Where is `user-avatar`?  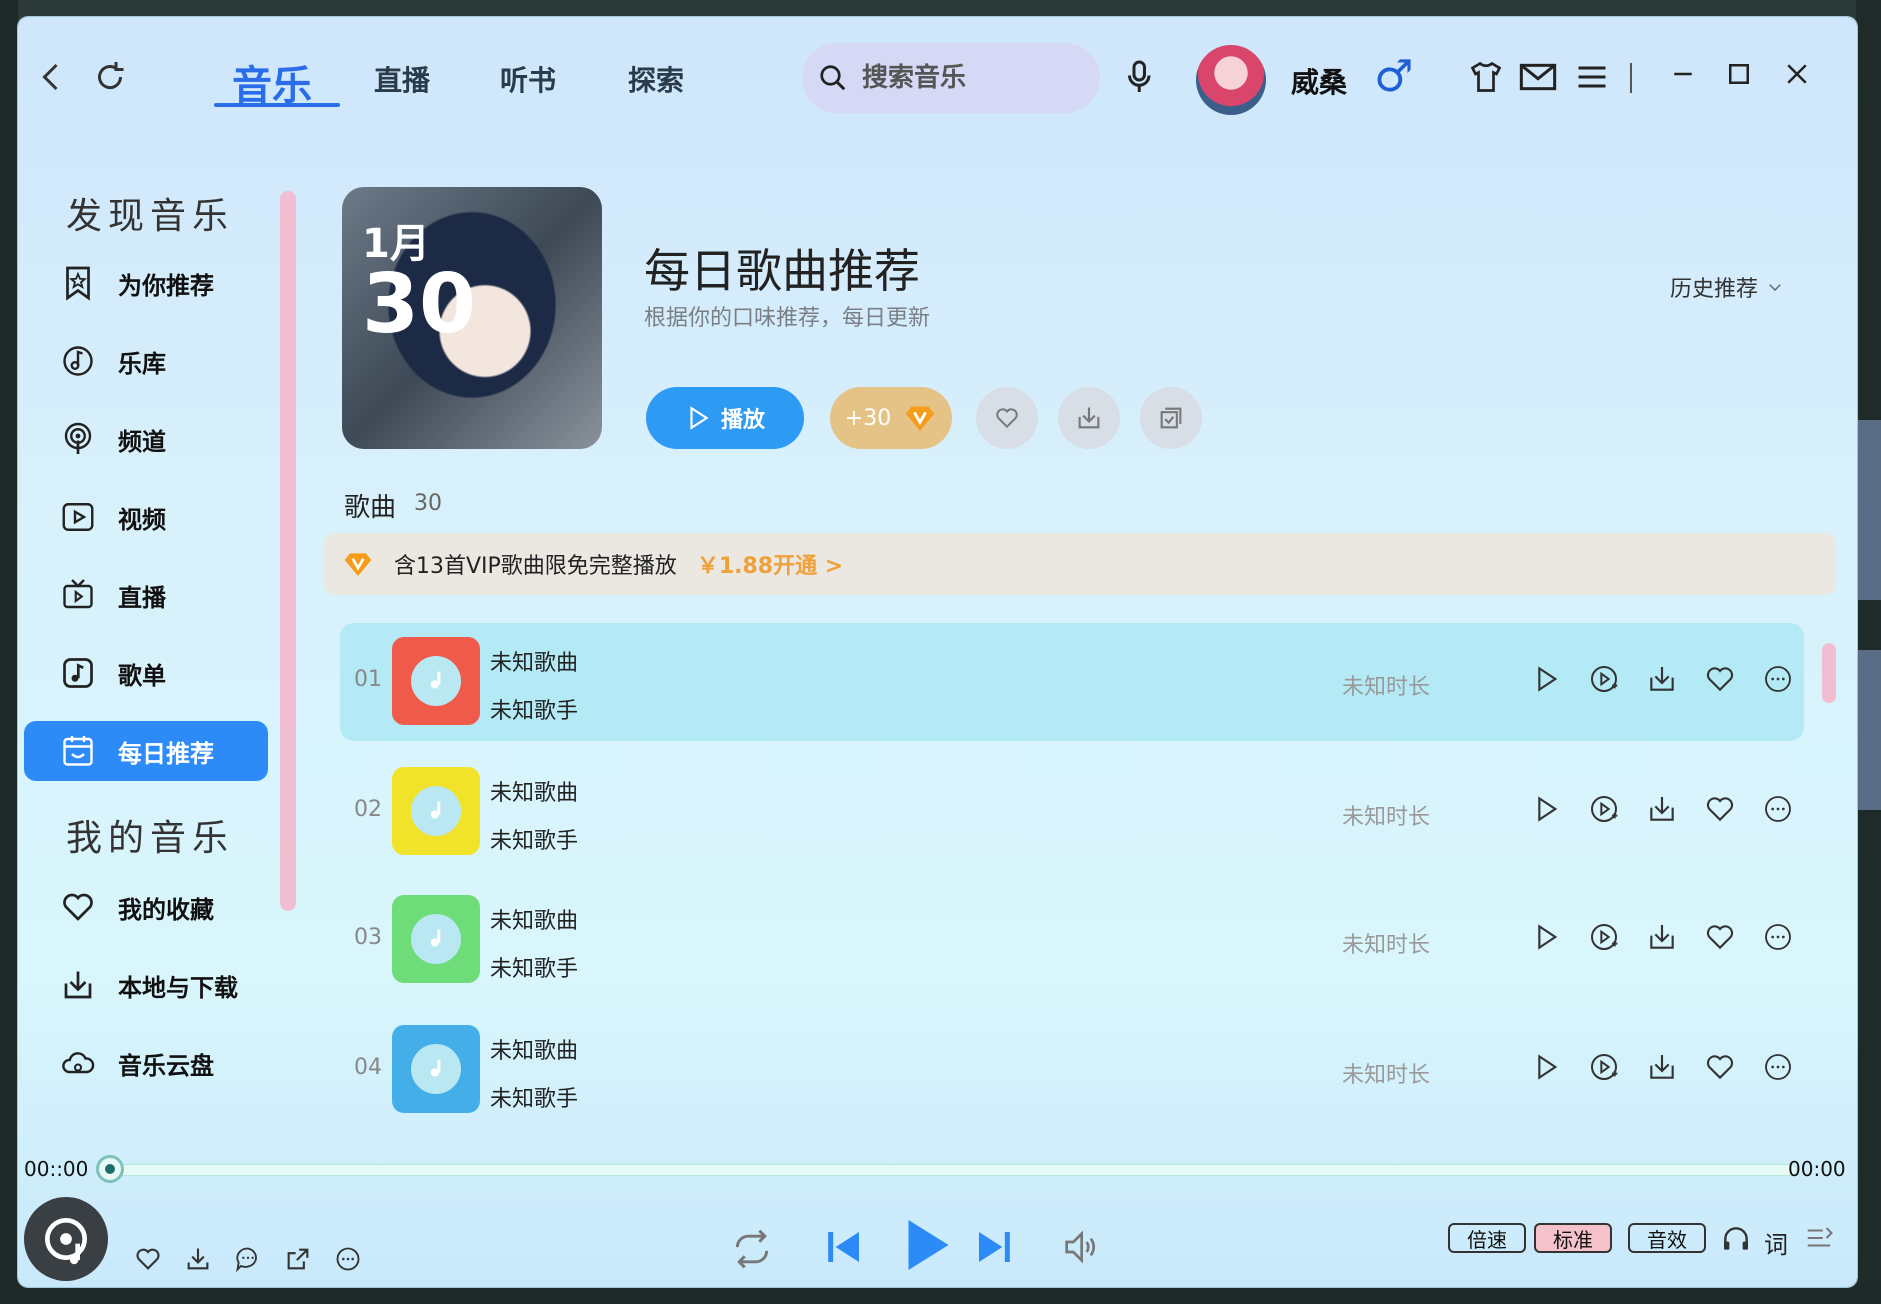
user-avatar is located at coordinates (1231, 80).